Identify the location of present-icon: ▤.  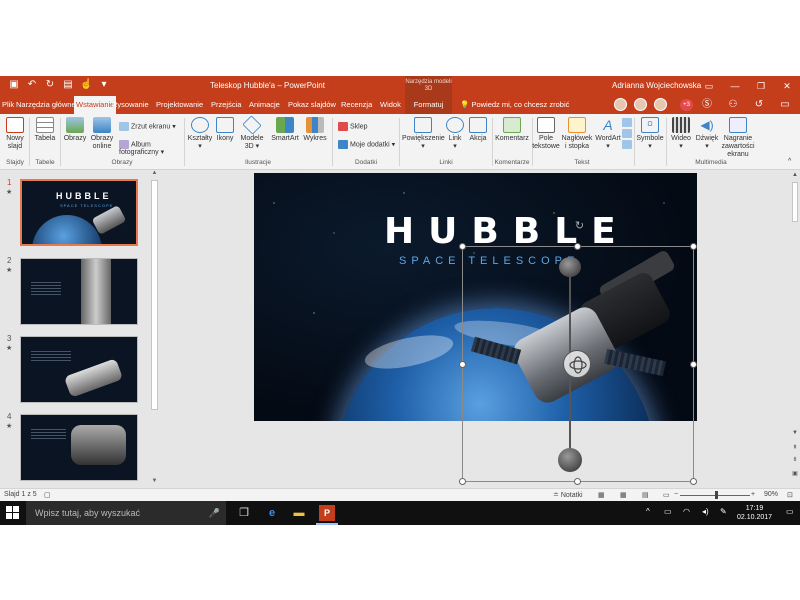
(68, 85).